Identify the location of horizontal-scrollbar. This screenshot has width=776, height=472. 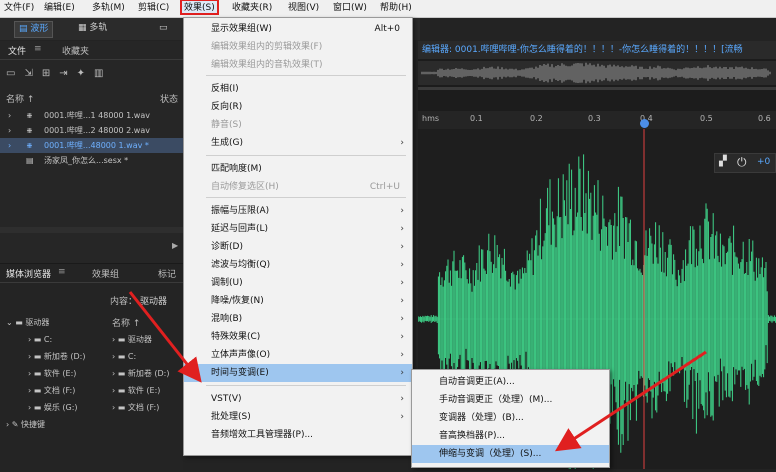
(91, 230).